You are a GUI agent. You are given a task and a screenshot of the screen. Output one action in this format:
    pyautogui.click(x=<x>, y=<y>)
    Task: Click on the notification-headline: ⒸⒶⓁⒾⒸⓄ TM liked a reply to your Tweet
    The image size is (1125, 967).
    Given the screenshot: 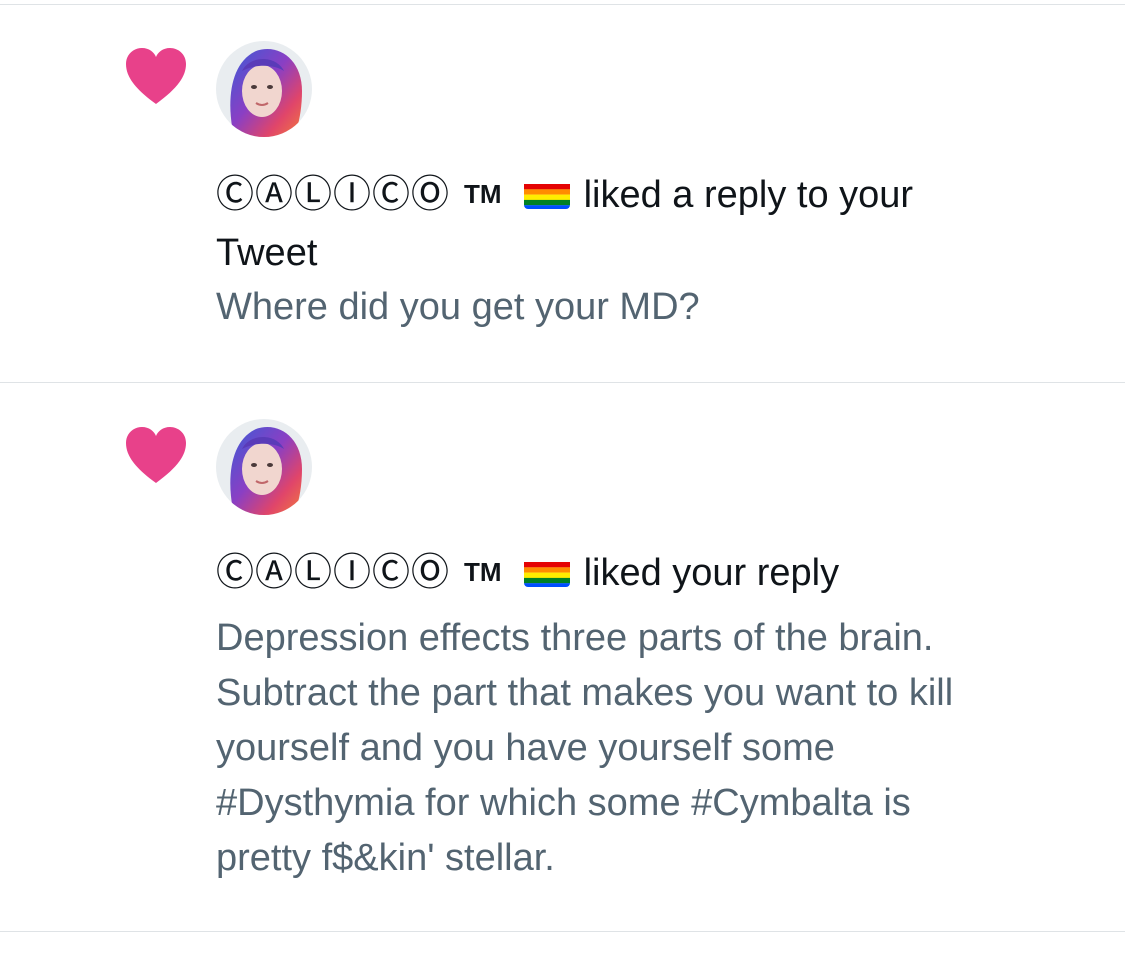 What is the action you would take?
    pyautogui.click(x=626, y=224)
    